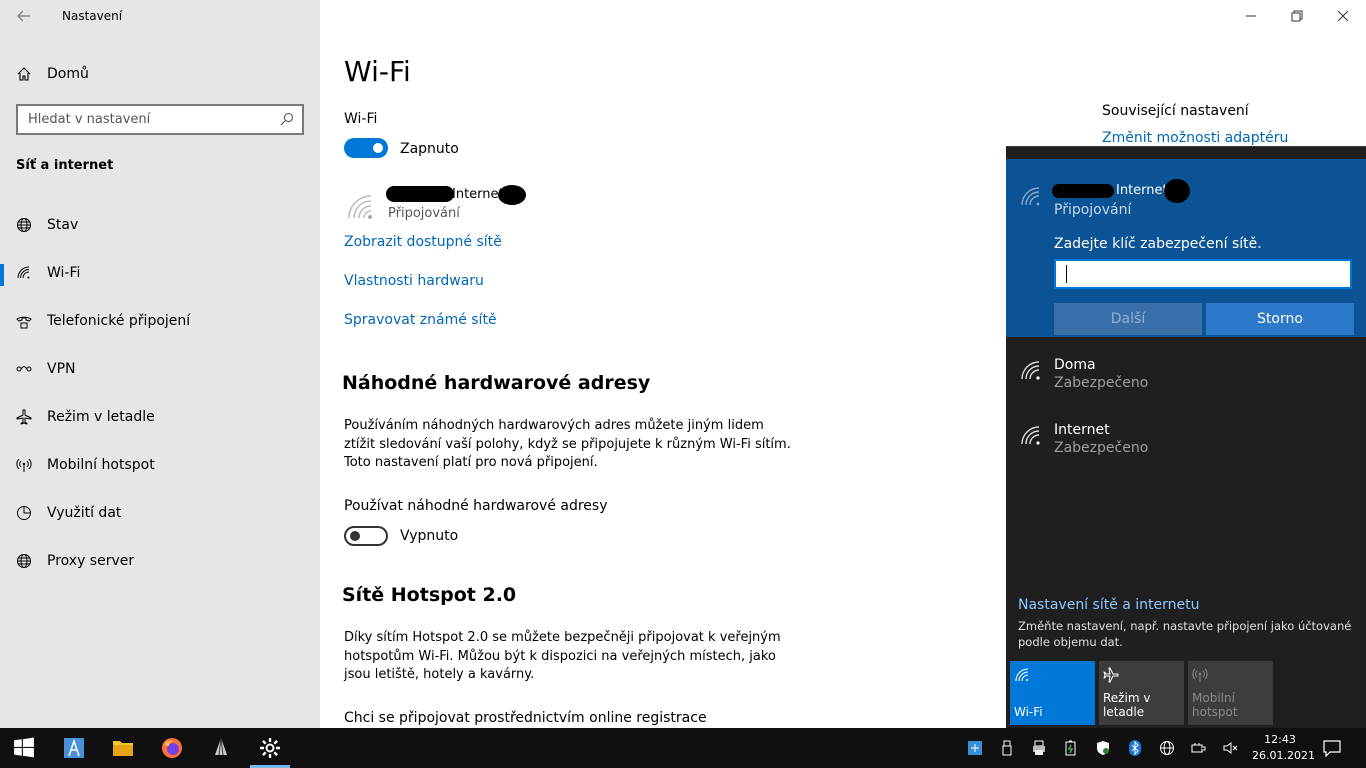 The height and width of the screenshot is (768, 1366). Describe the element at coordinates (24, 369) in the screenshot. I see `vpn-icon` at that location.